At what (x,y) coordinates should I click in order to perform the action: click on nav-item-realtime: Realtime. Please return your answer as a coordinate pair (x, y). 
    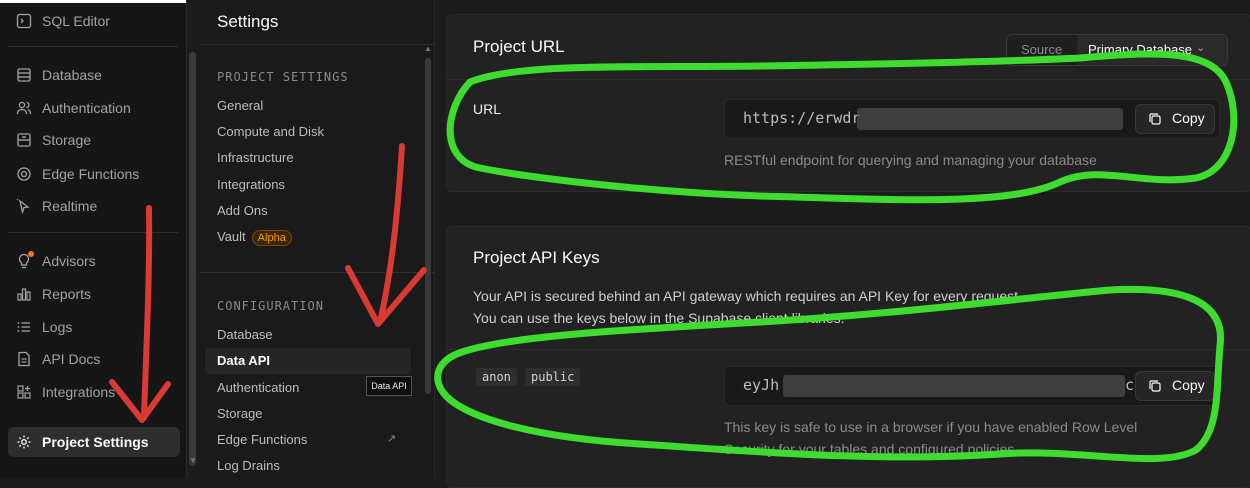
    Looking at the image, I should click on (94, 206).